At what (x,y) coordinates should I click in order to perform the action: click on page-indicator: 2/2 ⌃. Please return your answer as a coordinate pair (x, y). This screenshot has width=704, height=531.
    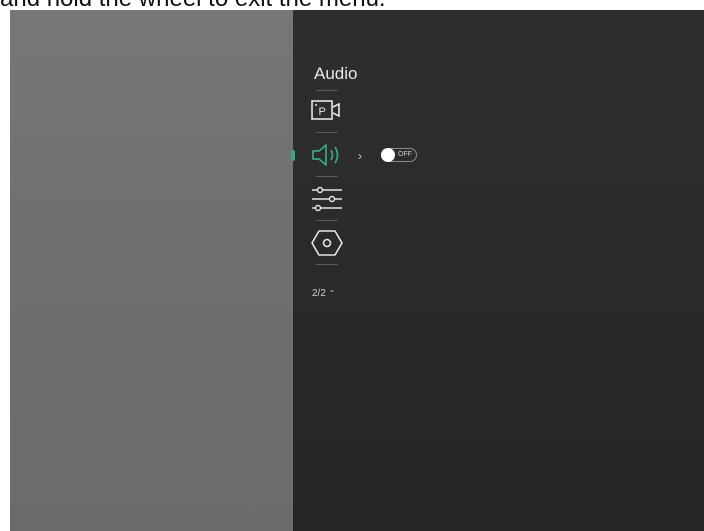
    Looking at the image, I should click on (323, 293).